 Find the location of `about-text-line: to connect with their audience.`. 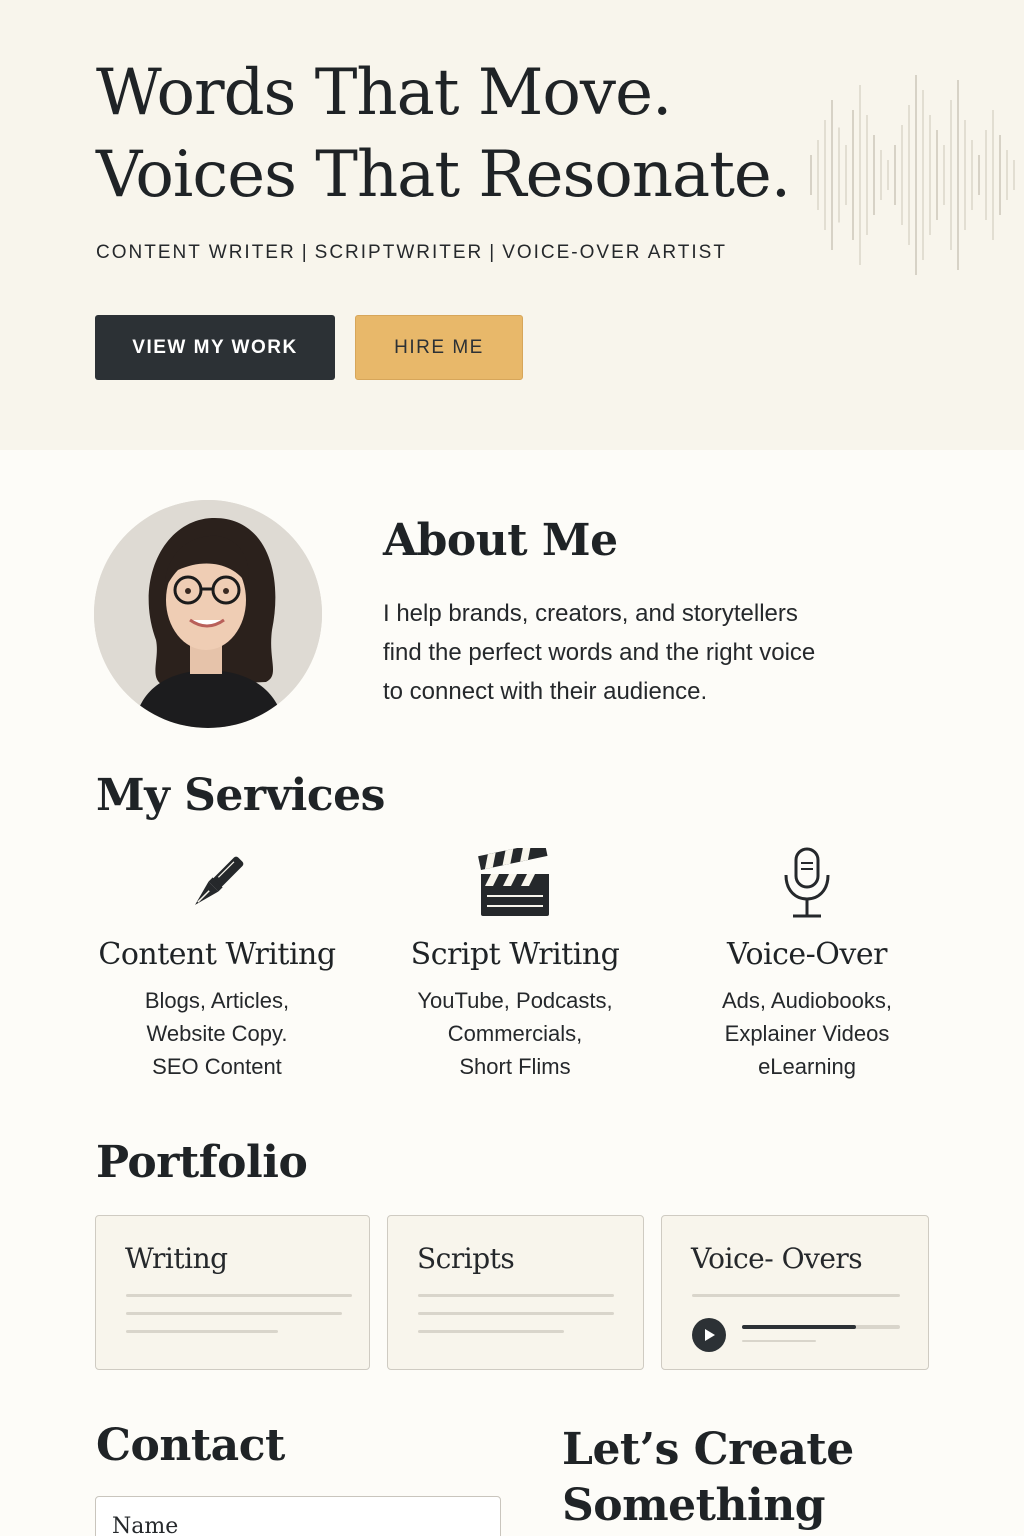

about-text-line: to connect with their audience. is located at coordinates (545, 691).